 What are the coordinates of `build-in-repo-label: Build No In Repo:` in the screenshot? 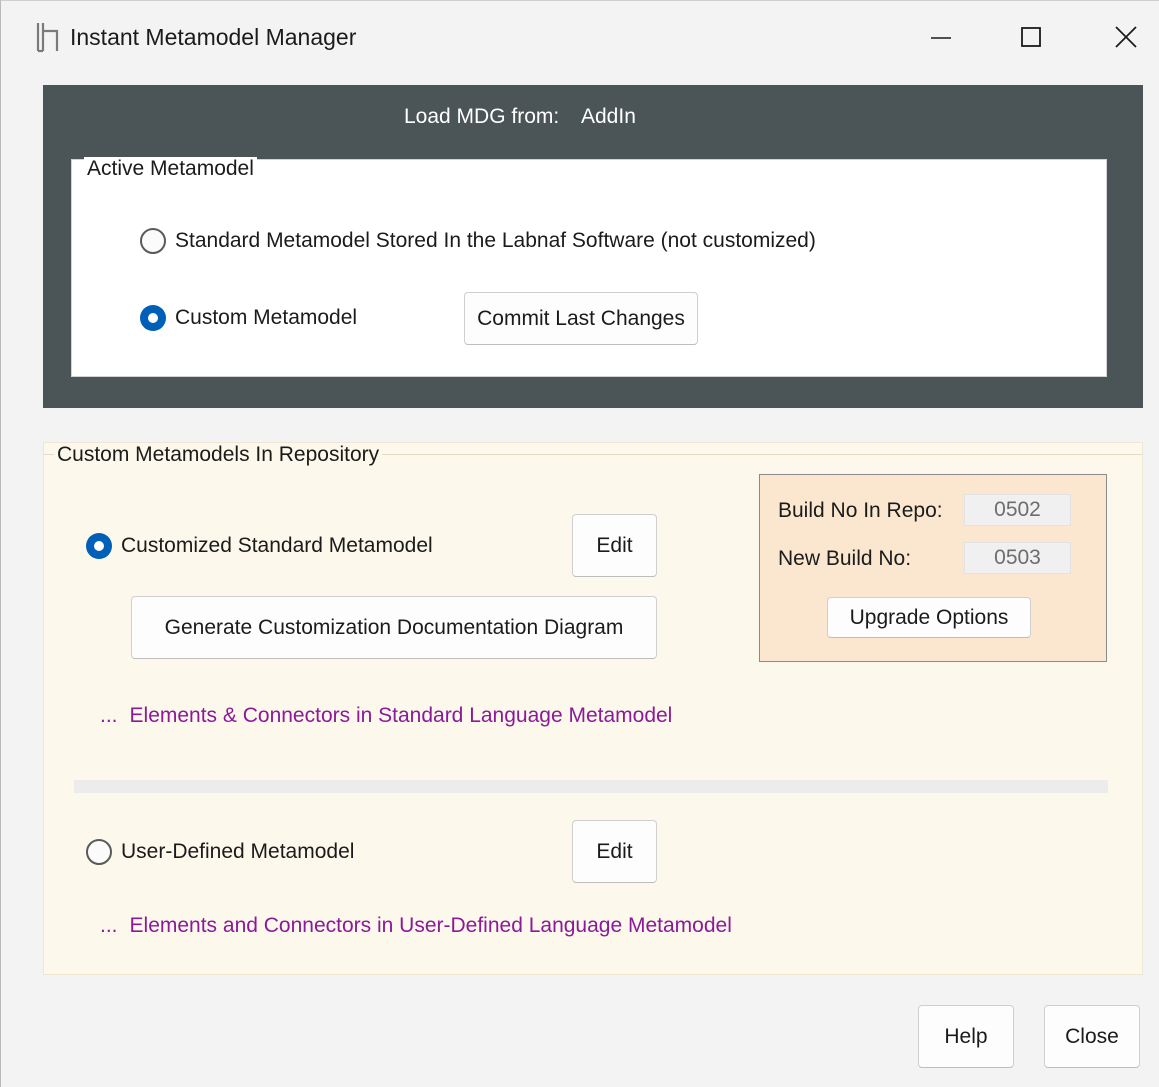 It's located at (860, 510).